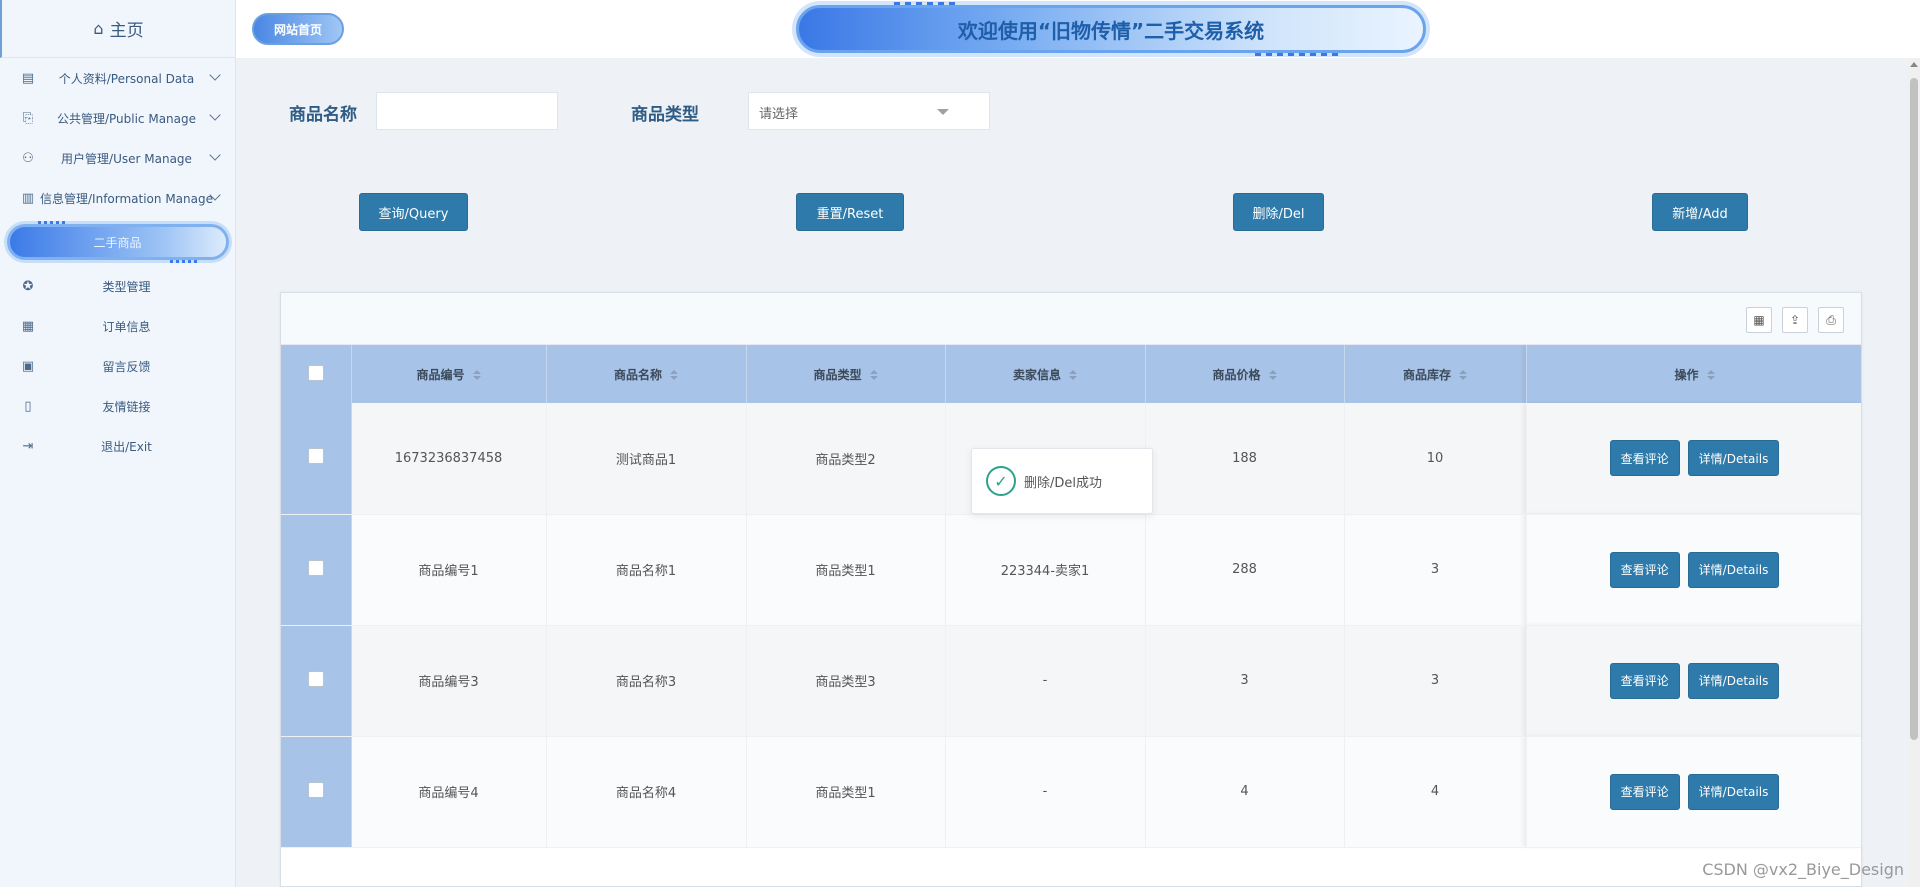  I want to click on cell-price: 288, so click(1245, 570).